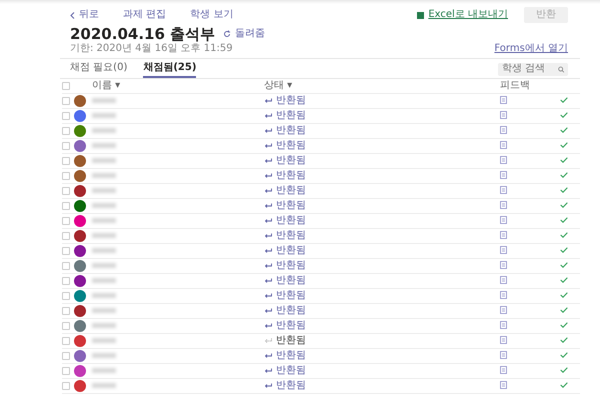  I want to click on back-icon, so click(72, 15).